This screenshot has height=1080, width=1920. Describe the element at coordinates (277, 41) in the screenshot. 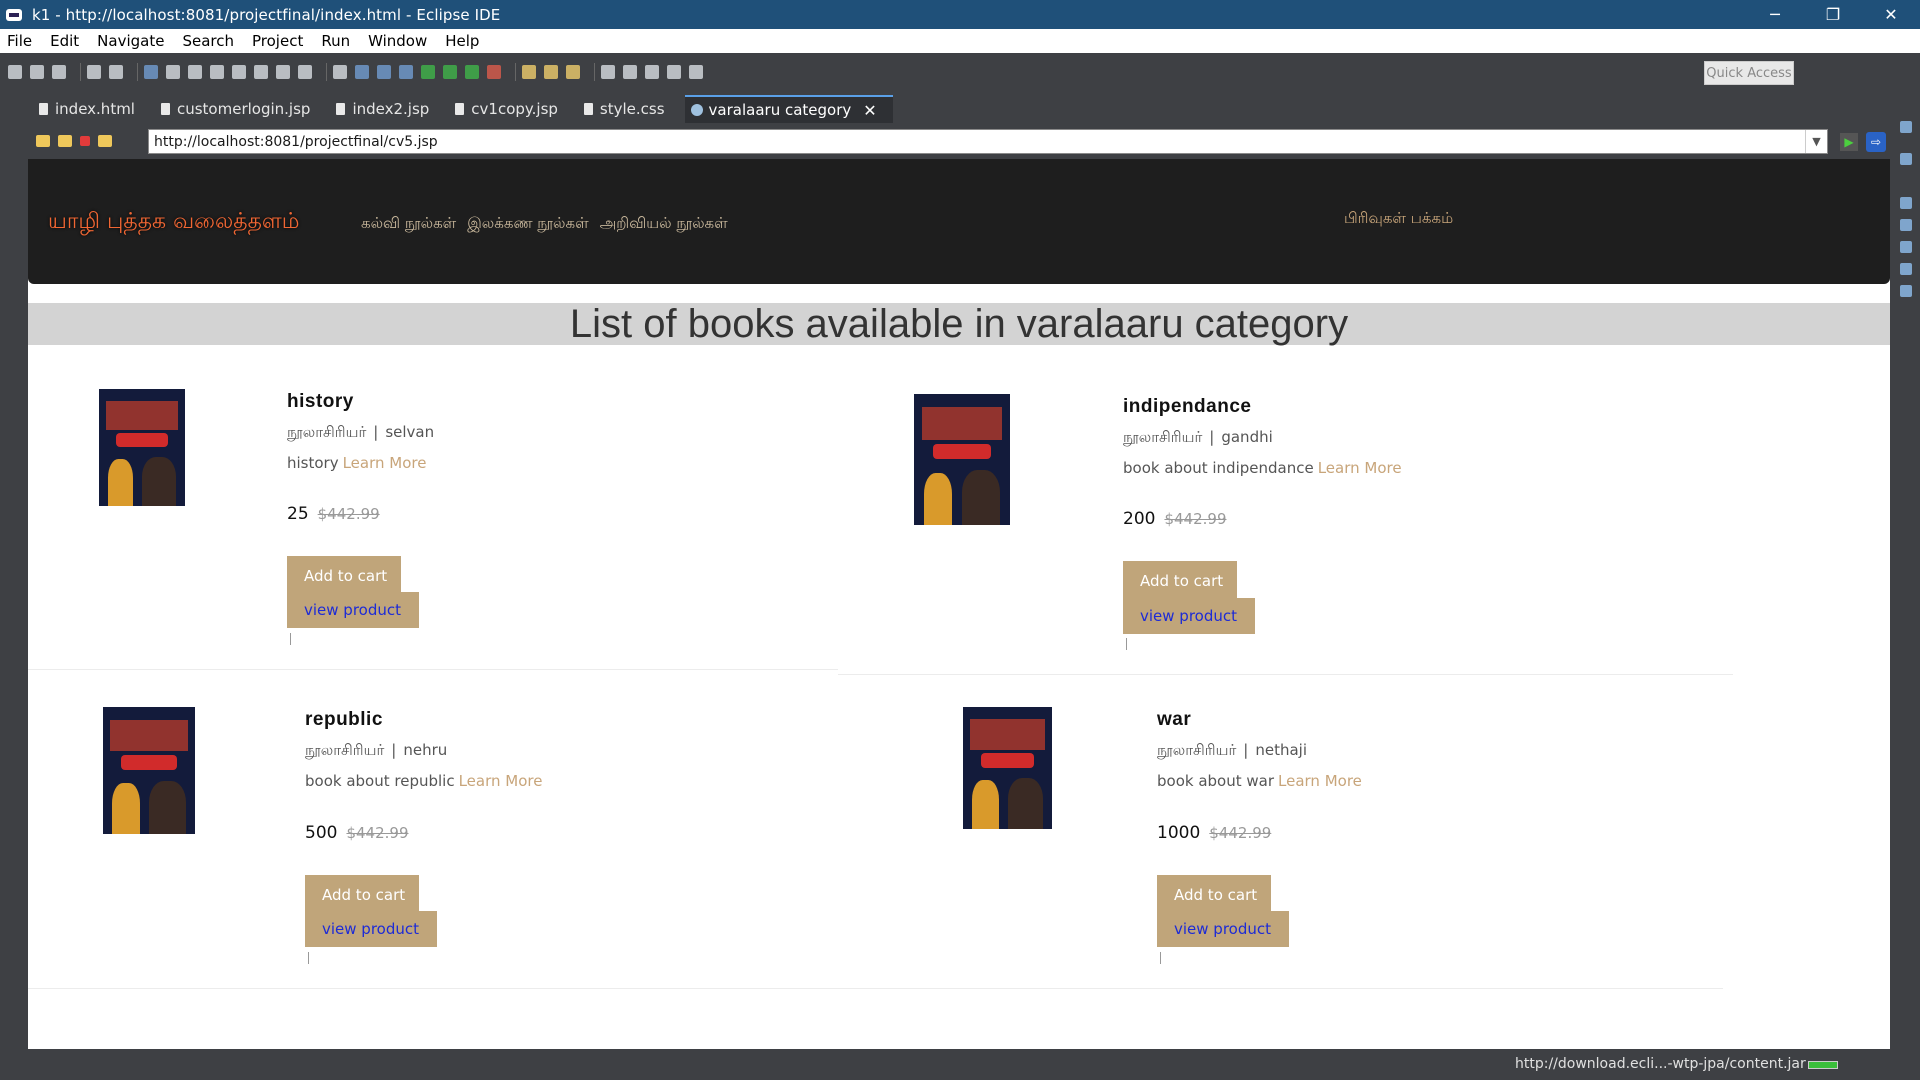

I see `menu-project: Project` at that location.